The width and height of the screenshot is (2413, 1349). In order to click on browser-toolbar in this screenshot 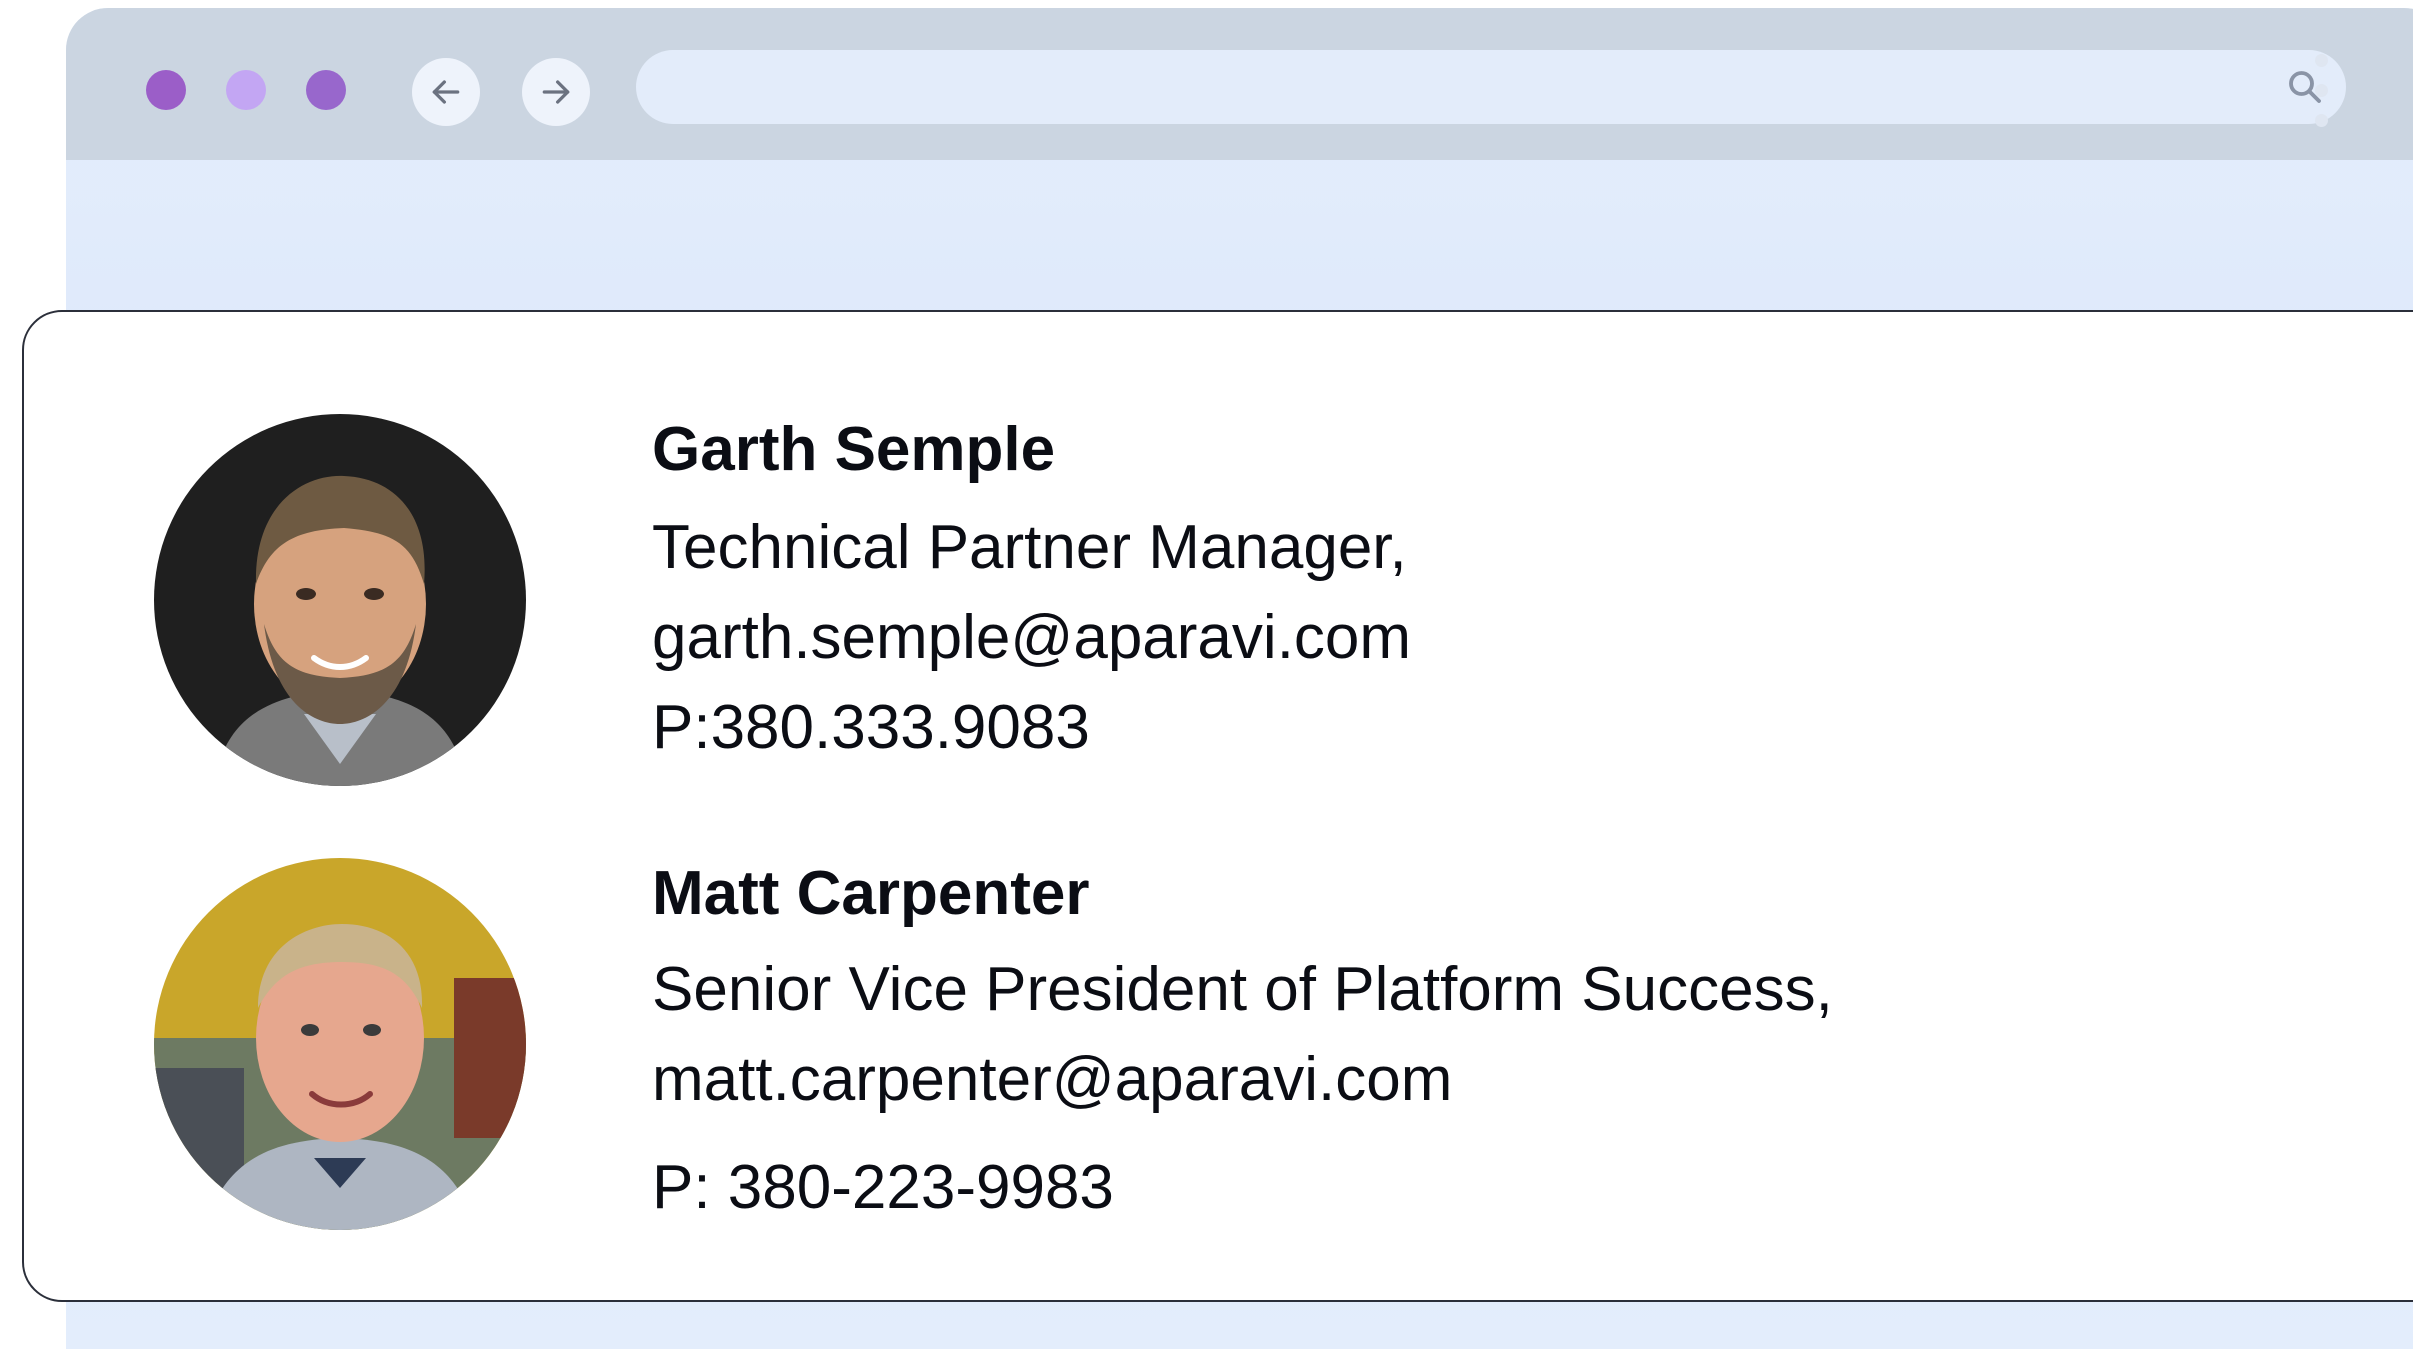, I will do `click(1239, 84)`.